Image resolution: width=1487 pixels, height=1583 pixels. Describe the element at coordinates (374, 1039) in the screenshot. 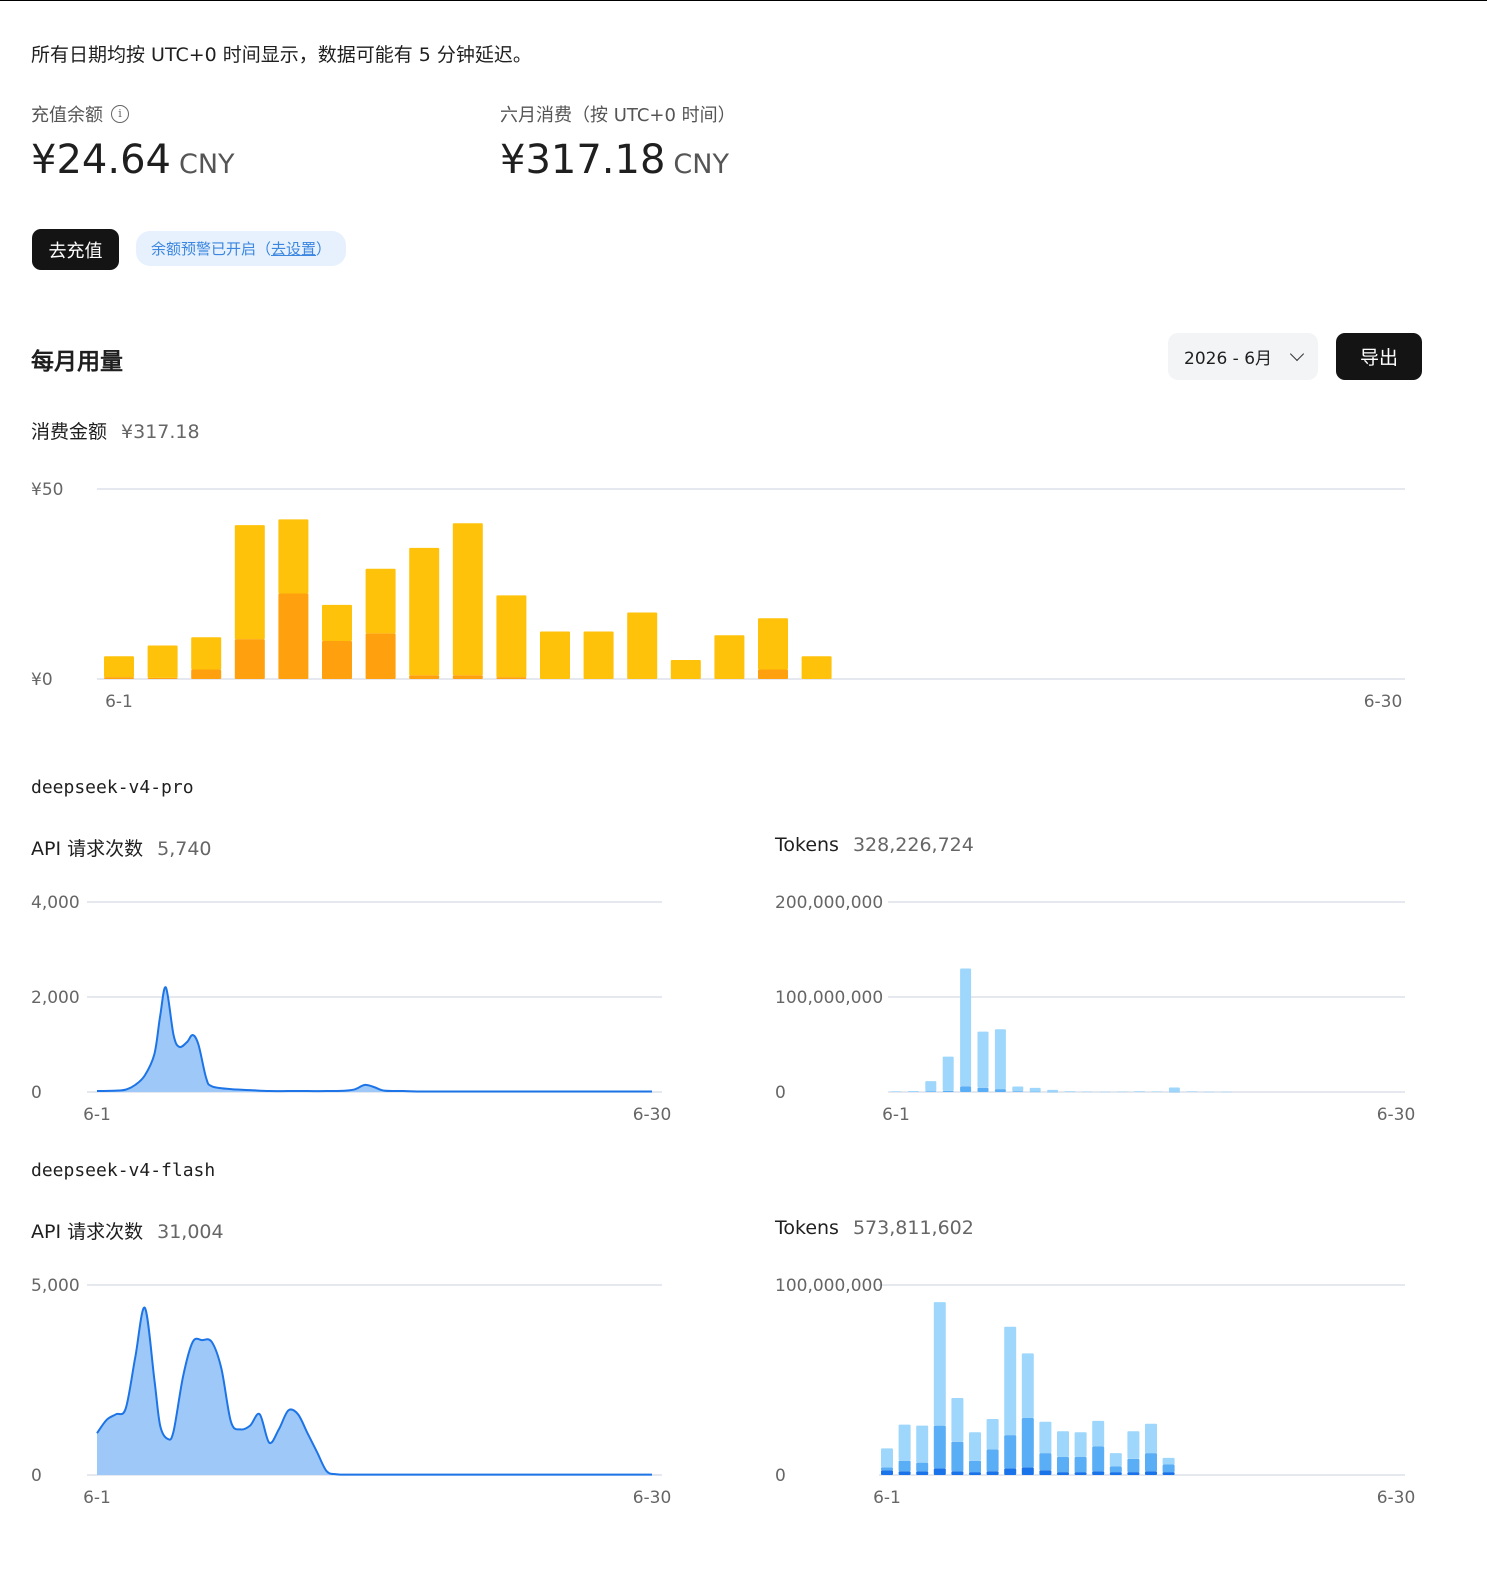

I see `area-fill` at that location.